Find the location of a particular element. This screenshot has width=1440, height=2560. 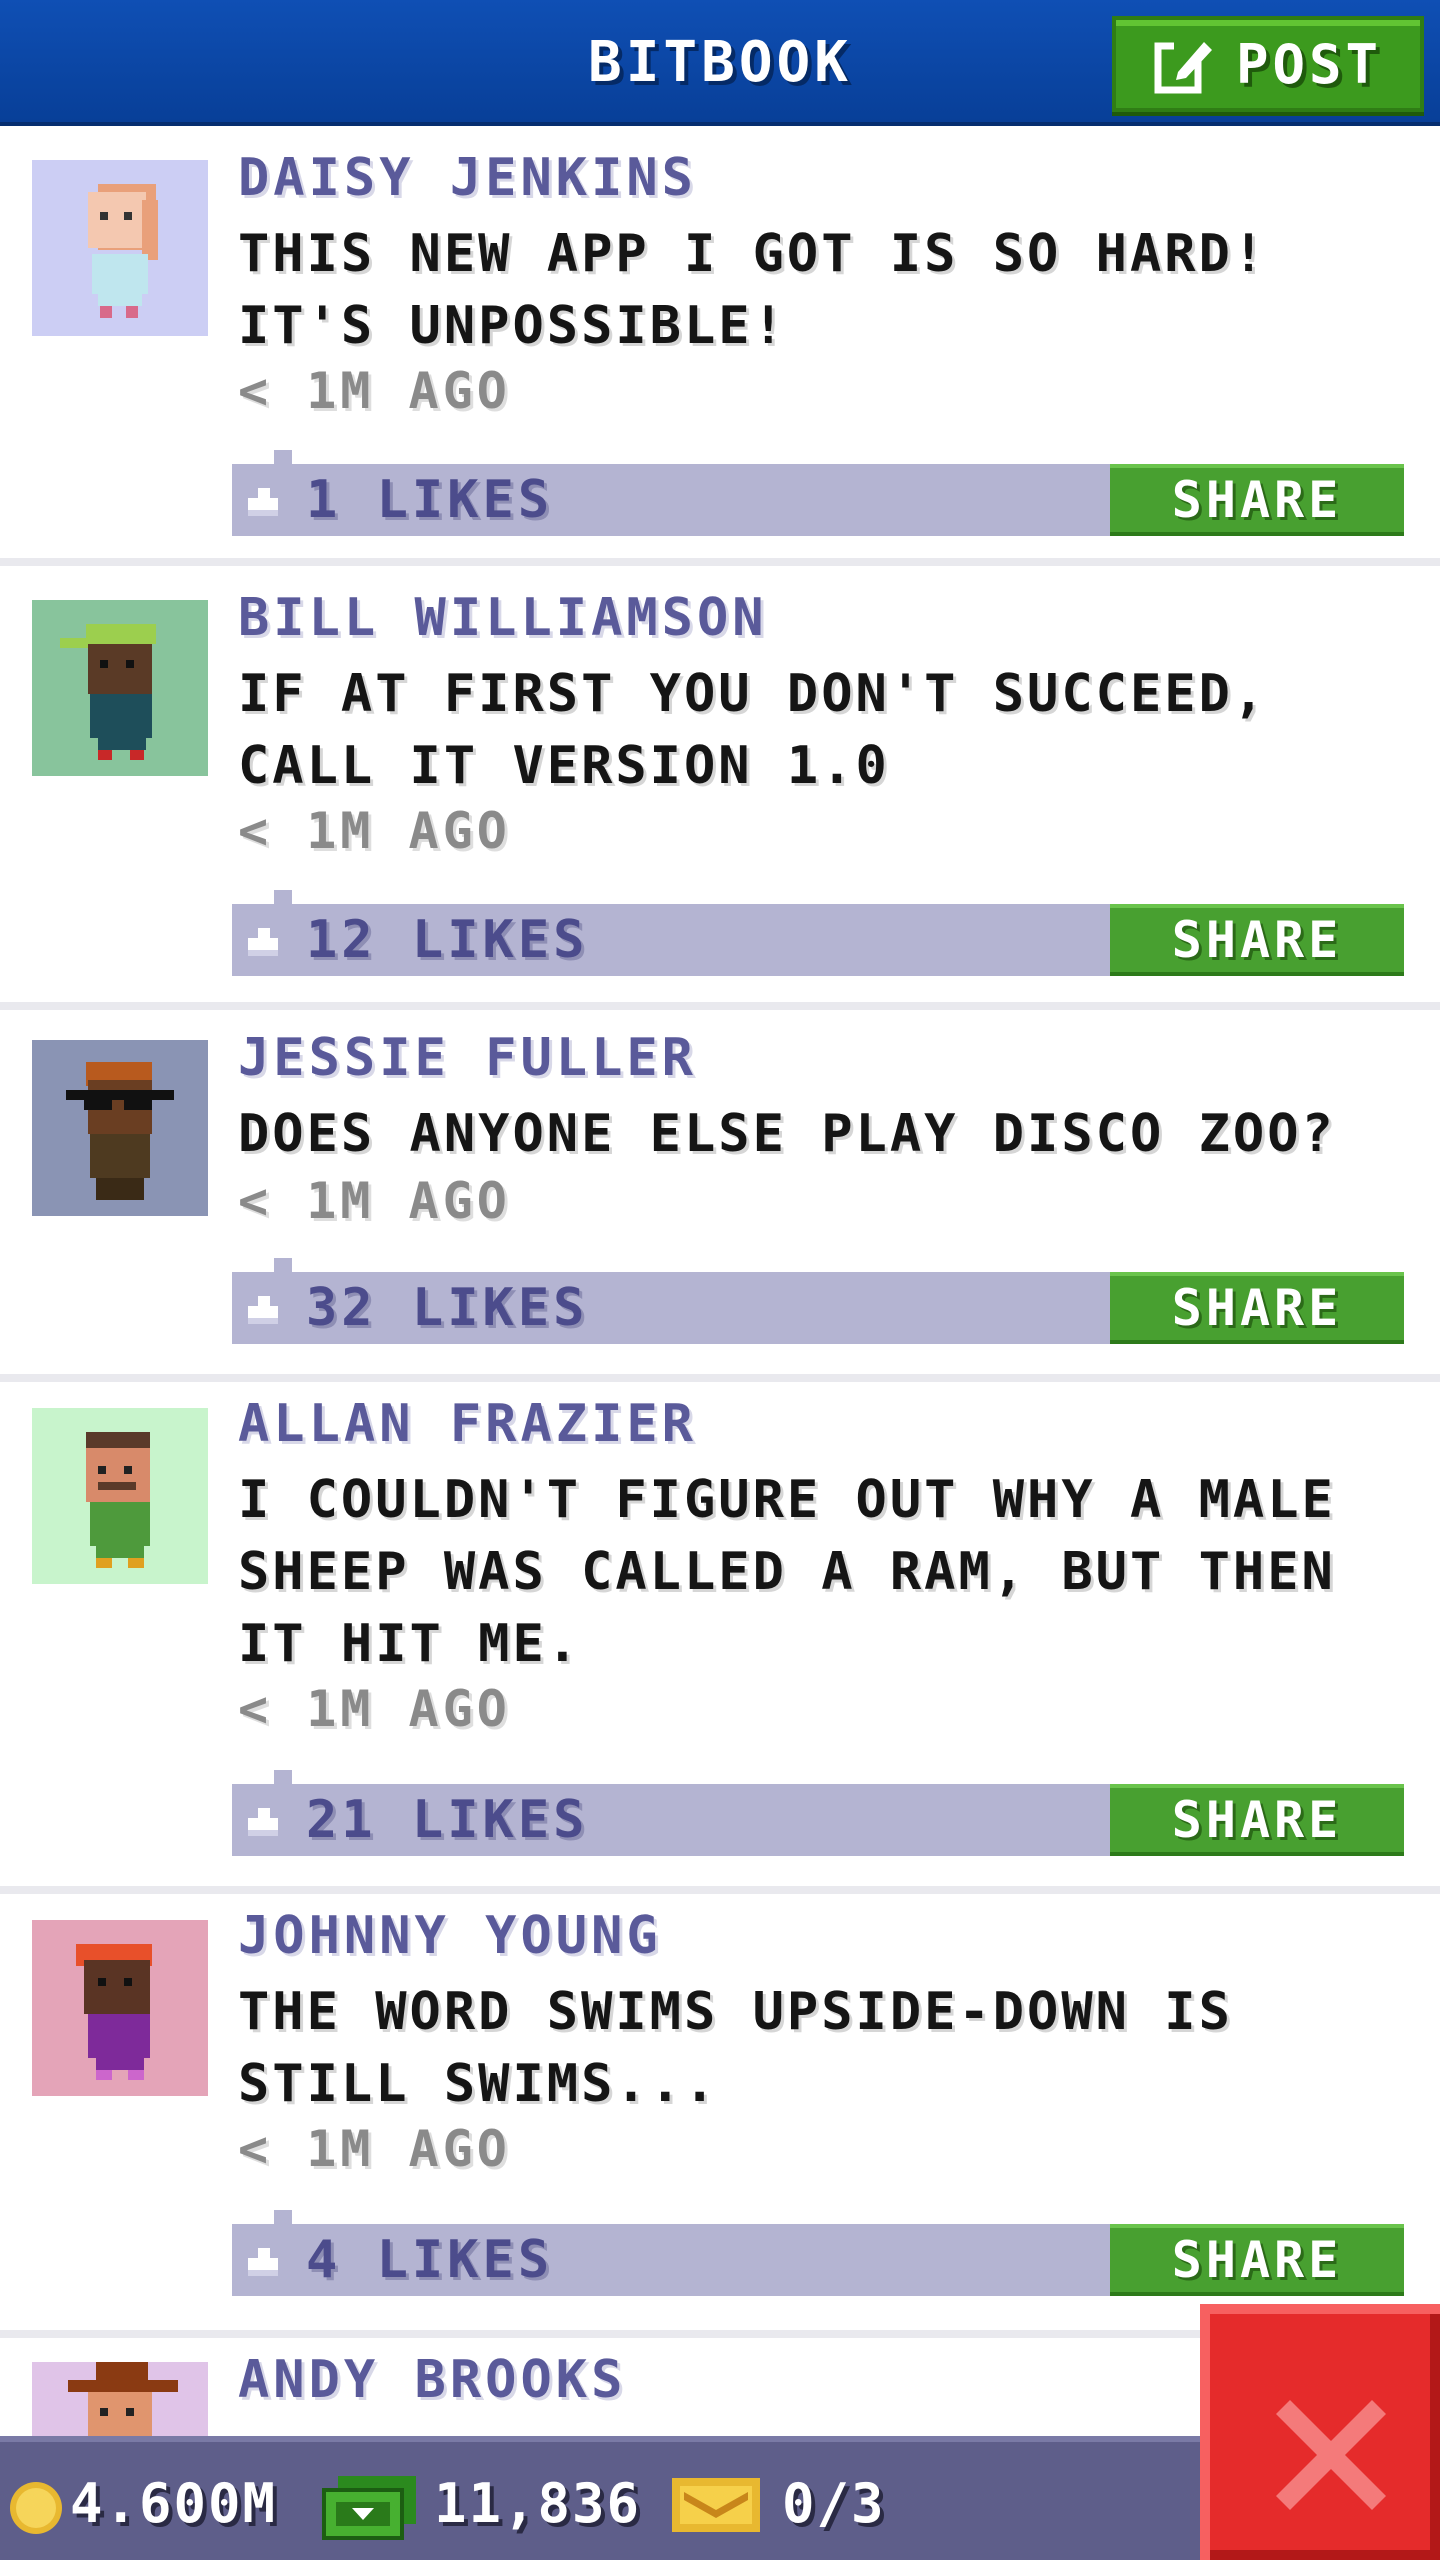

tower-bux-icon is located at coordinates (369, 2508).